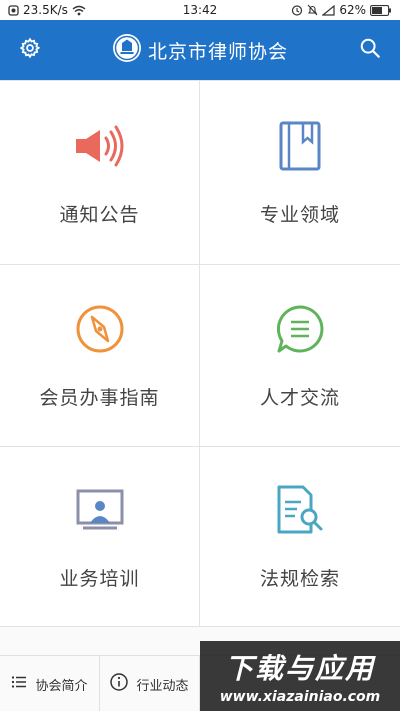  I want to click on alarm-icon, so click(297, 10).